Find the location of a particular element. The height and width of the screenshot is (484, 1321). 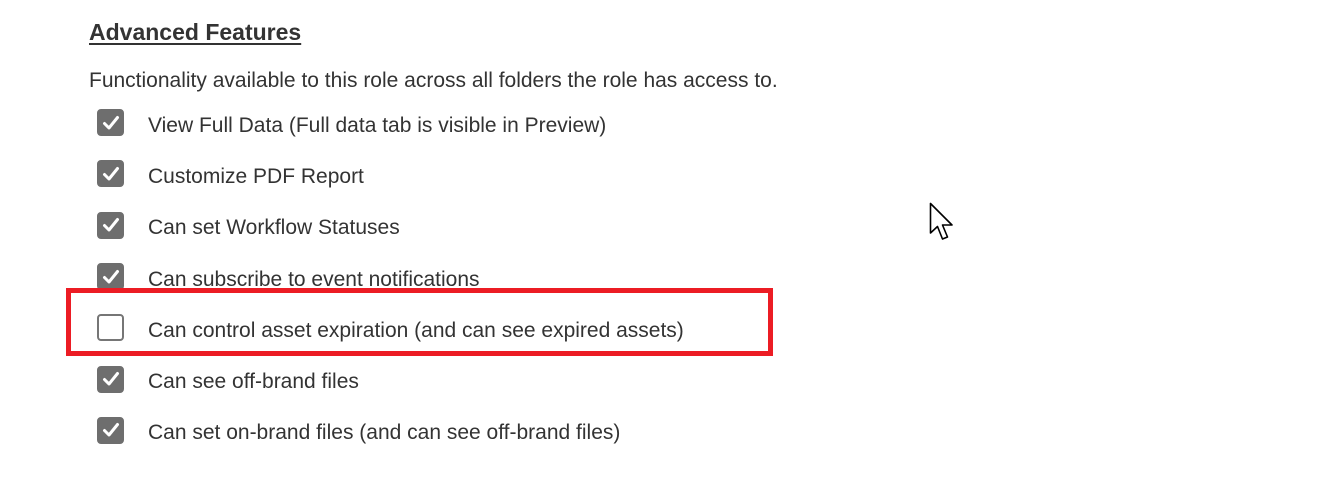

feature-item-see-off-brand-files: Can see off-brand files is located at coordinates (390, 378).